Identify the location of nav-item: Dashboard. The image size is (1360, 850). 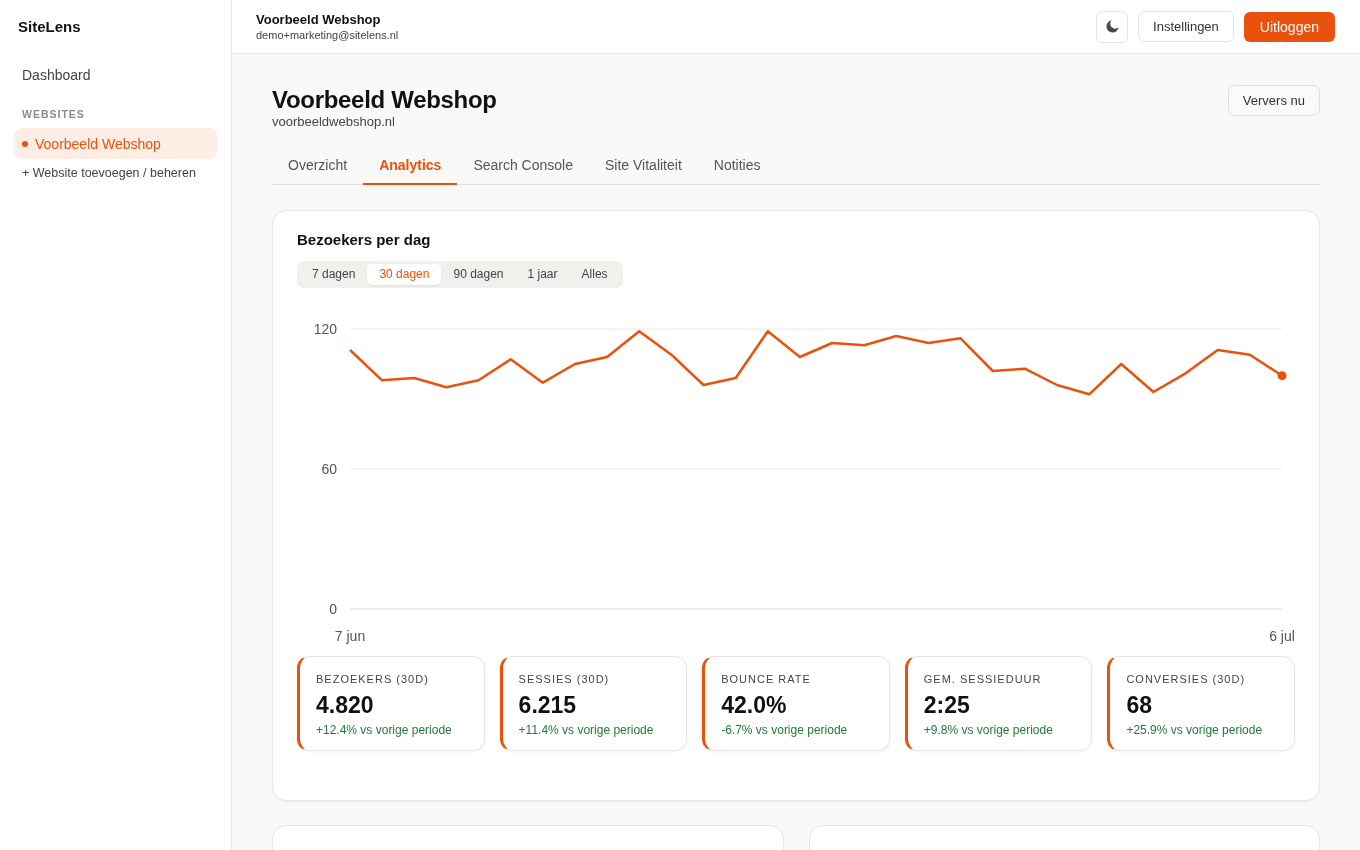
(115, 75).